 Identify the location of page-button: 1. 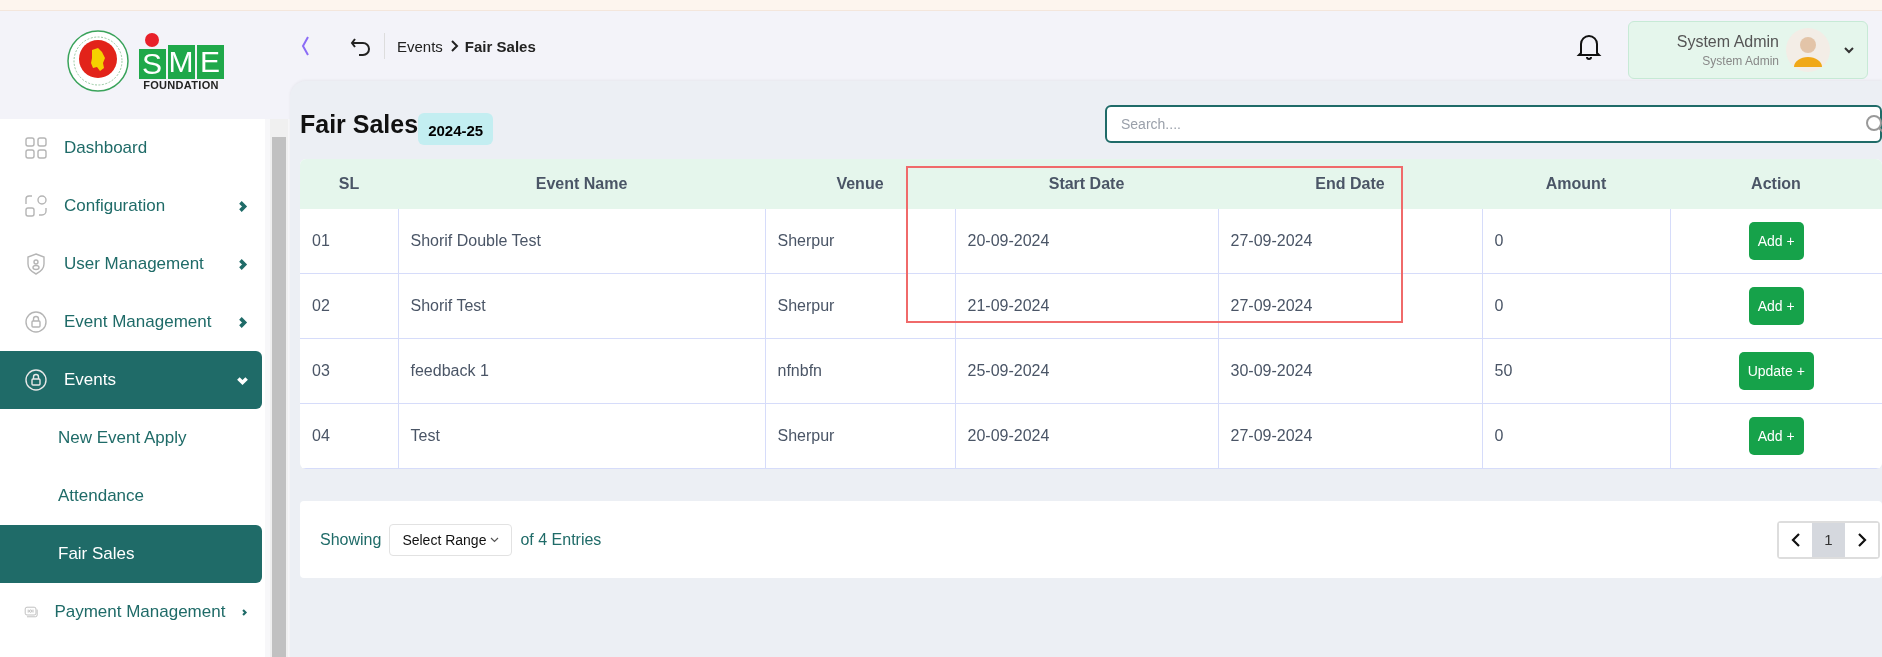
(1828, 539).